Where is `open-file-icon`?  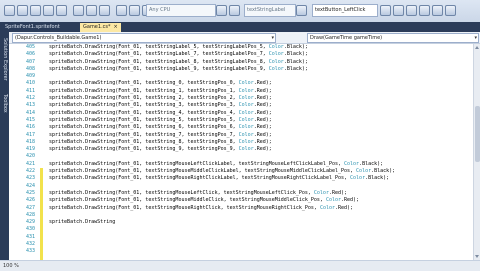
open-file-icon is located at coordinates (35, 10).